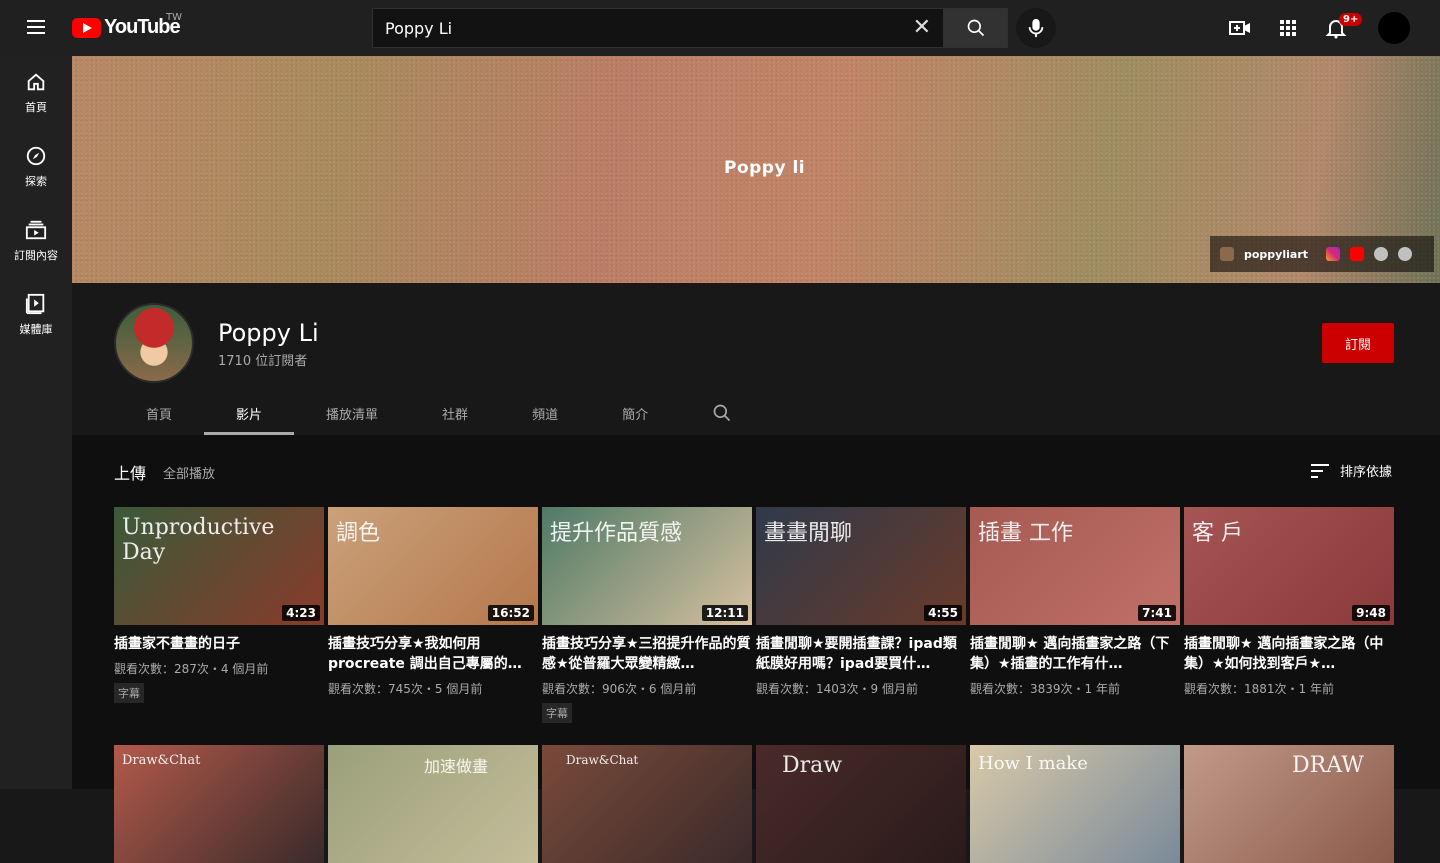 The image size is (1440, 863). What do you see at coordinates (649, 28) in the screenshot?
I see `search-input` at bounding box center [649, 28].